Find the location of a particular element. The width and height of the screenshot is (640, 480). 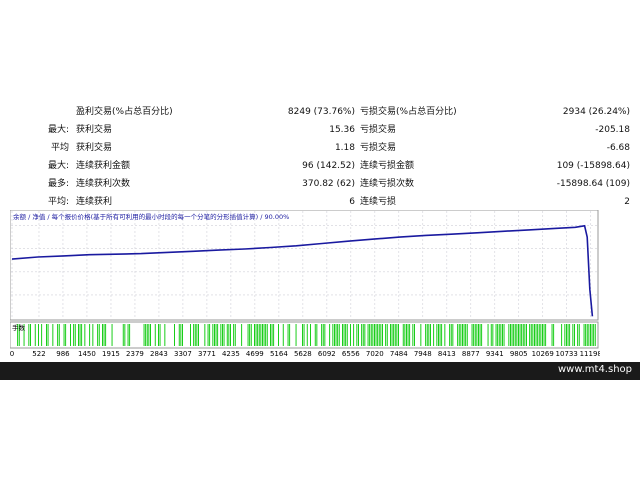

x-tick-label: 5164 is located at coordinates (279, 354).